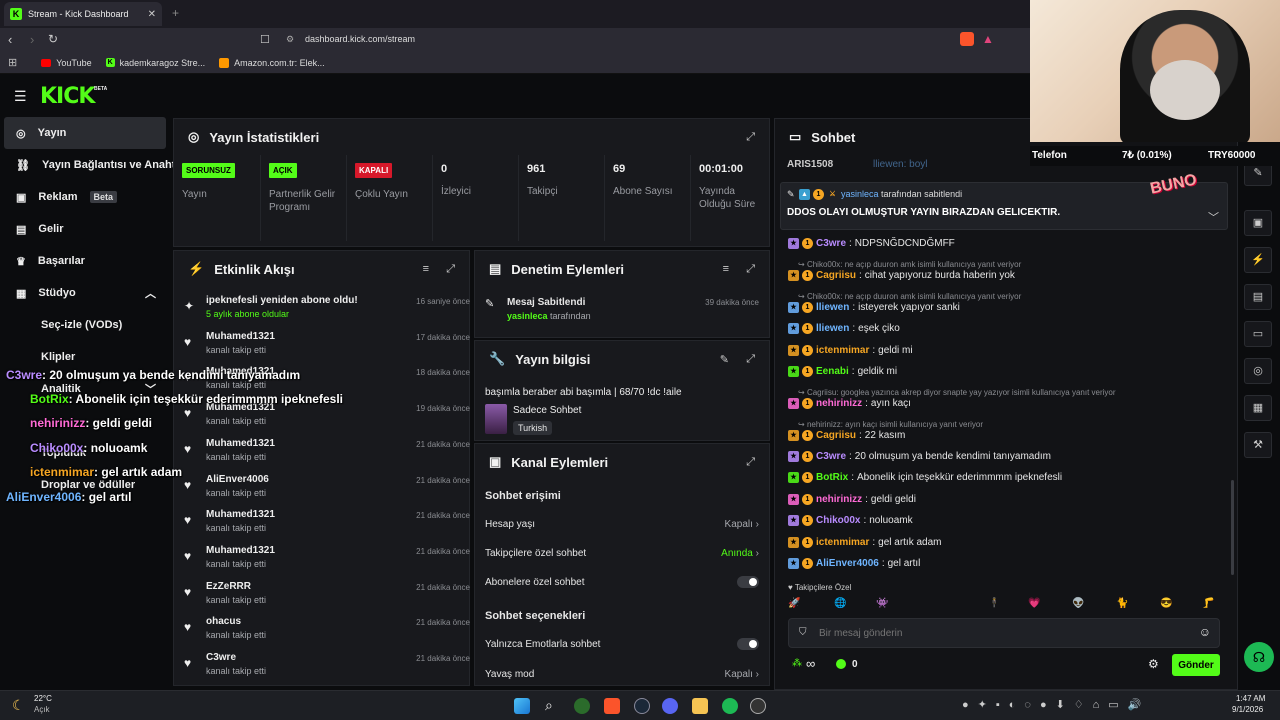 This screenshot has height=720, width=1280. What do you see at coordinates (832, 477) in the screenshot?
I see `chat-username: BotRix` at bounding box center [832, 477].